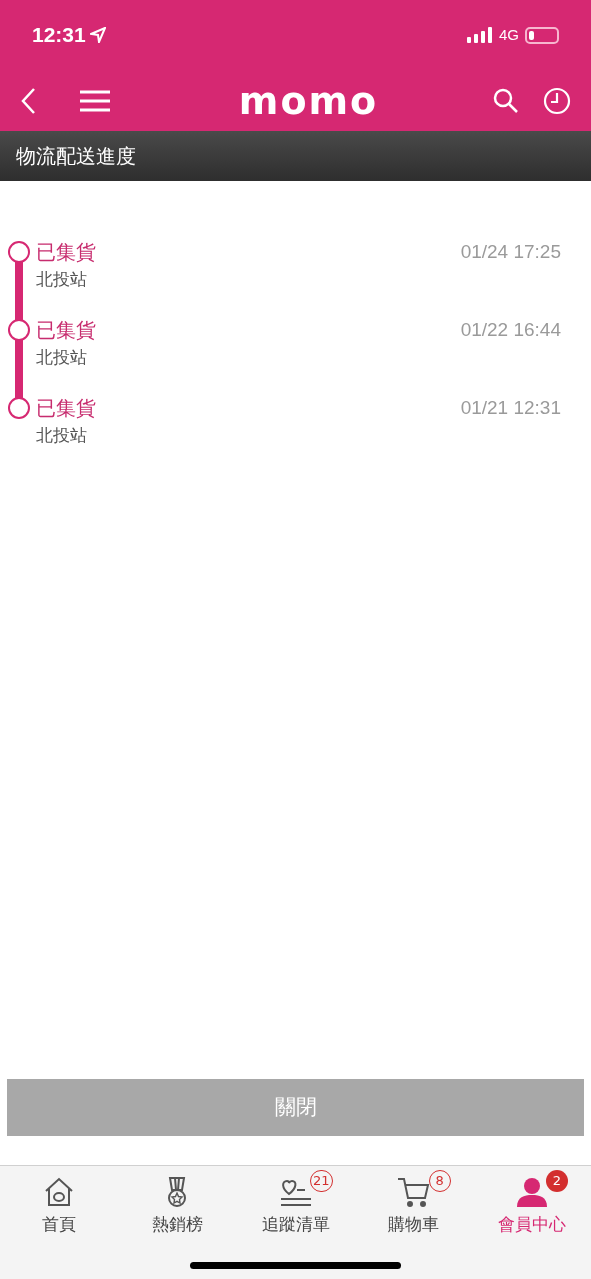  What do you see at coordinates (295, 1193) in the screenshot?
I see `heart-list-icon` at bounding box center [295, 1193].